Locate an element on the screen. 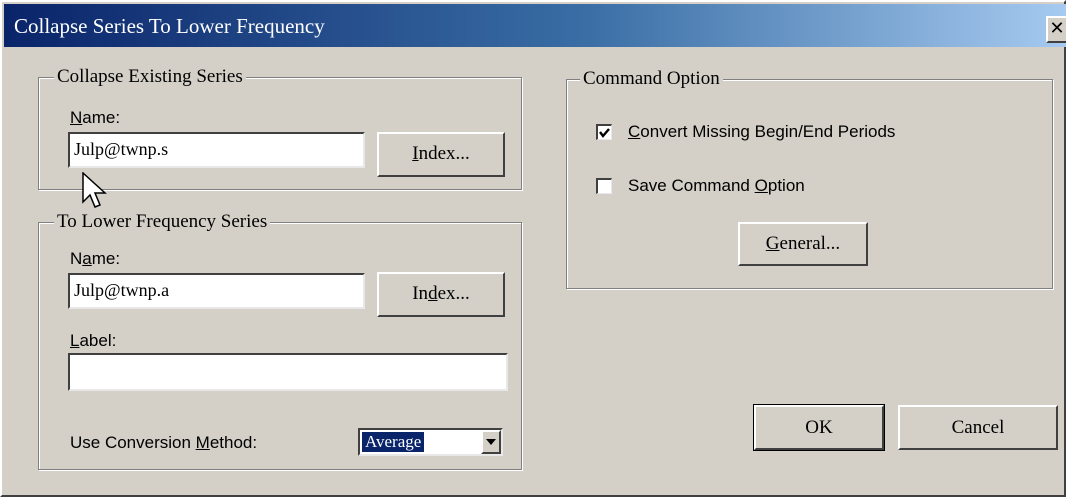 Image resolution: width=1066 pixels, height=497 pixels. existing-name-input: Julp@twnp.s is located at coordinates (216, 150).